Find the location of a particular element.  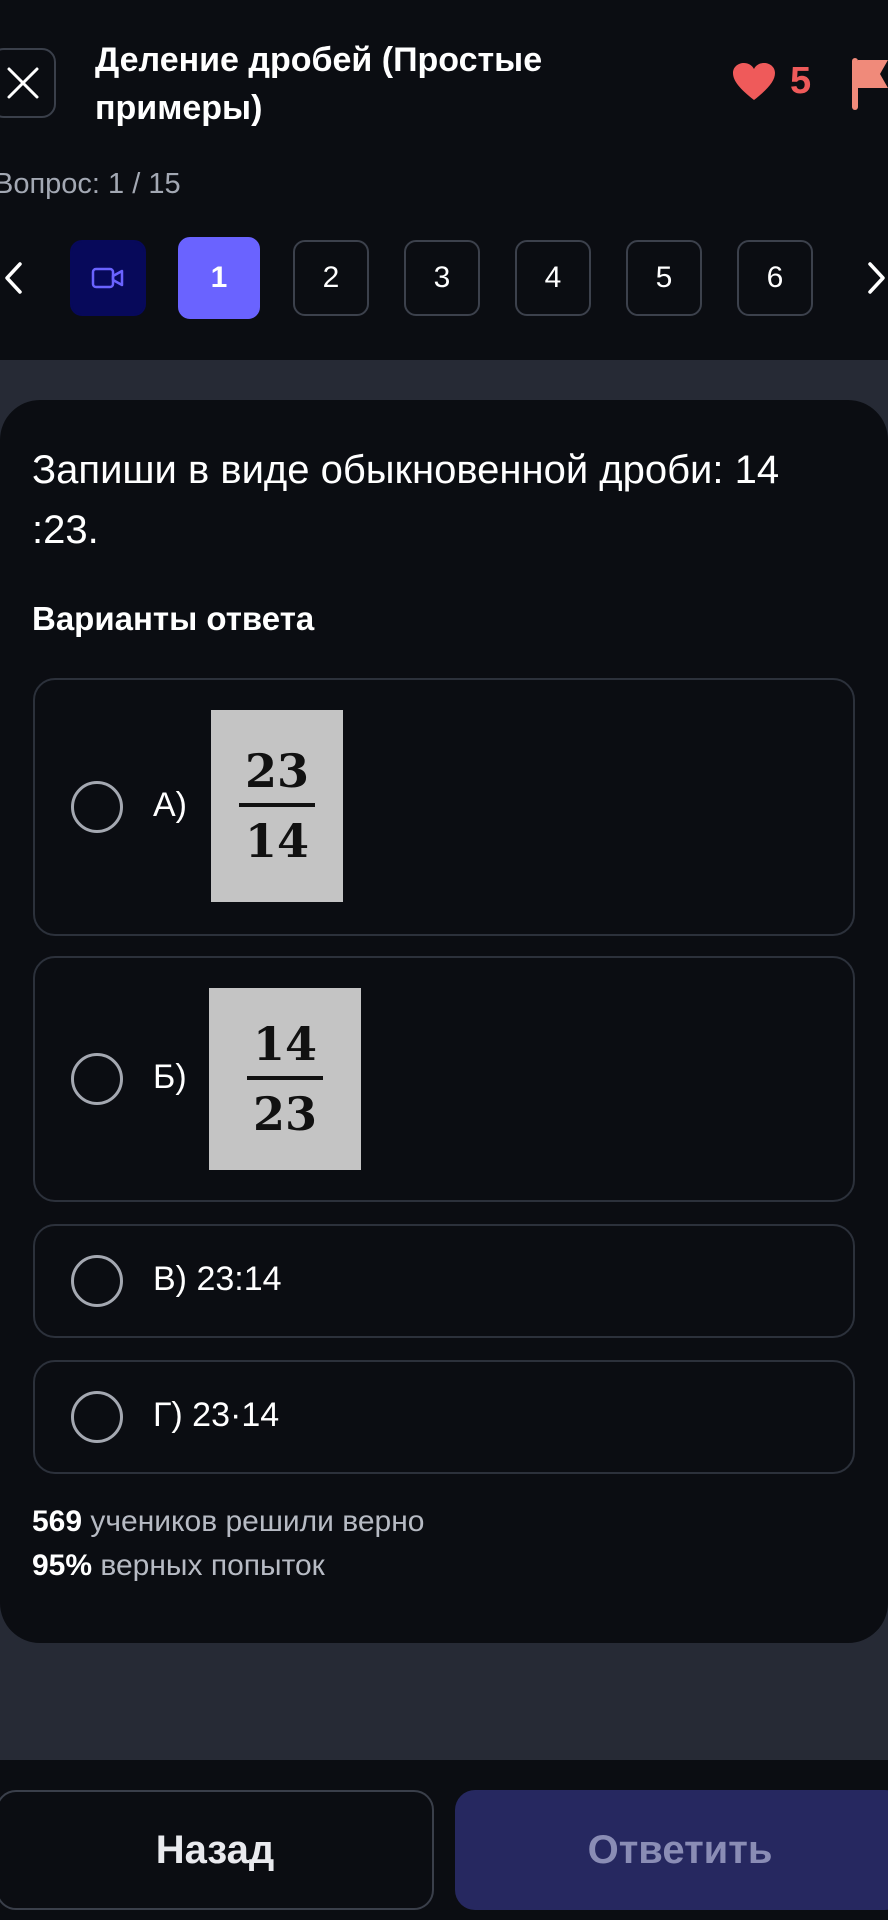

option-label: Г) 23·14 is located at coordinates (216, 1415).